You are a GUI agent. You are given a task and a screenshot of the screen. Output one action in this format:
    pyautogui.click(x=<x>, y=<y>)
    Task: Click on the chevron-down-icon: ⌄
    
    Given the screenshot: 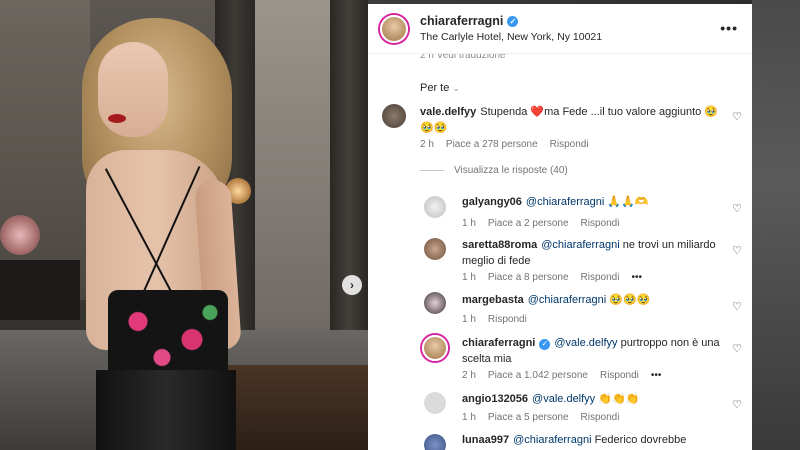 What is the action you would take?
    pyautogui.click(x=456, y=88)
    